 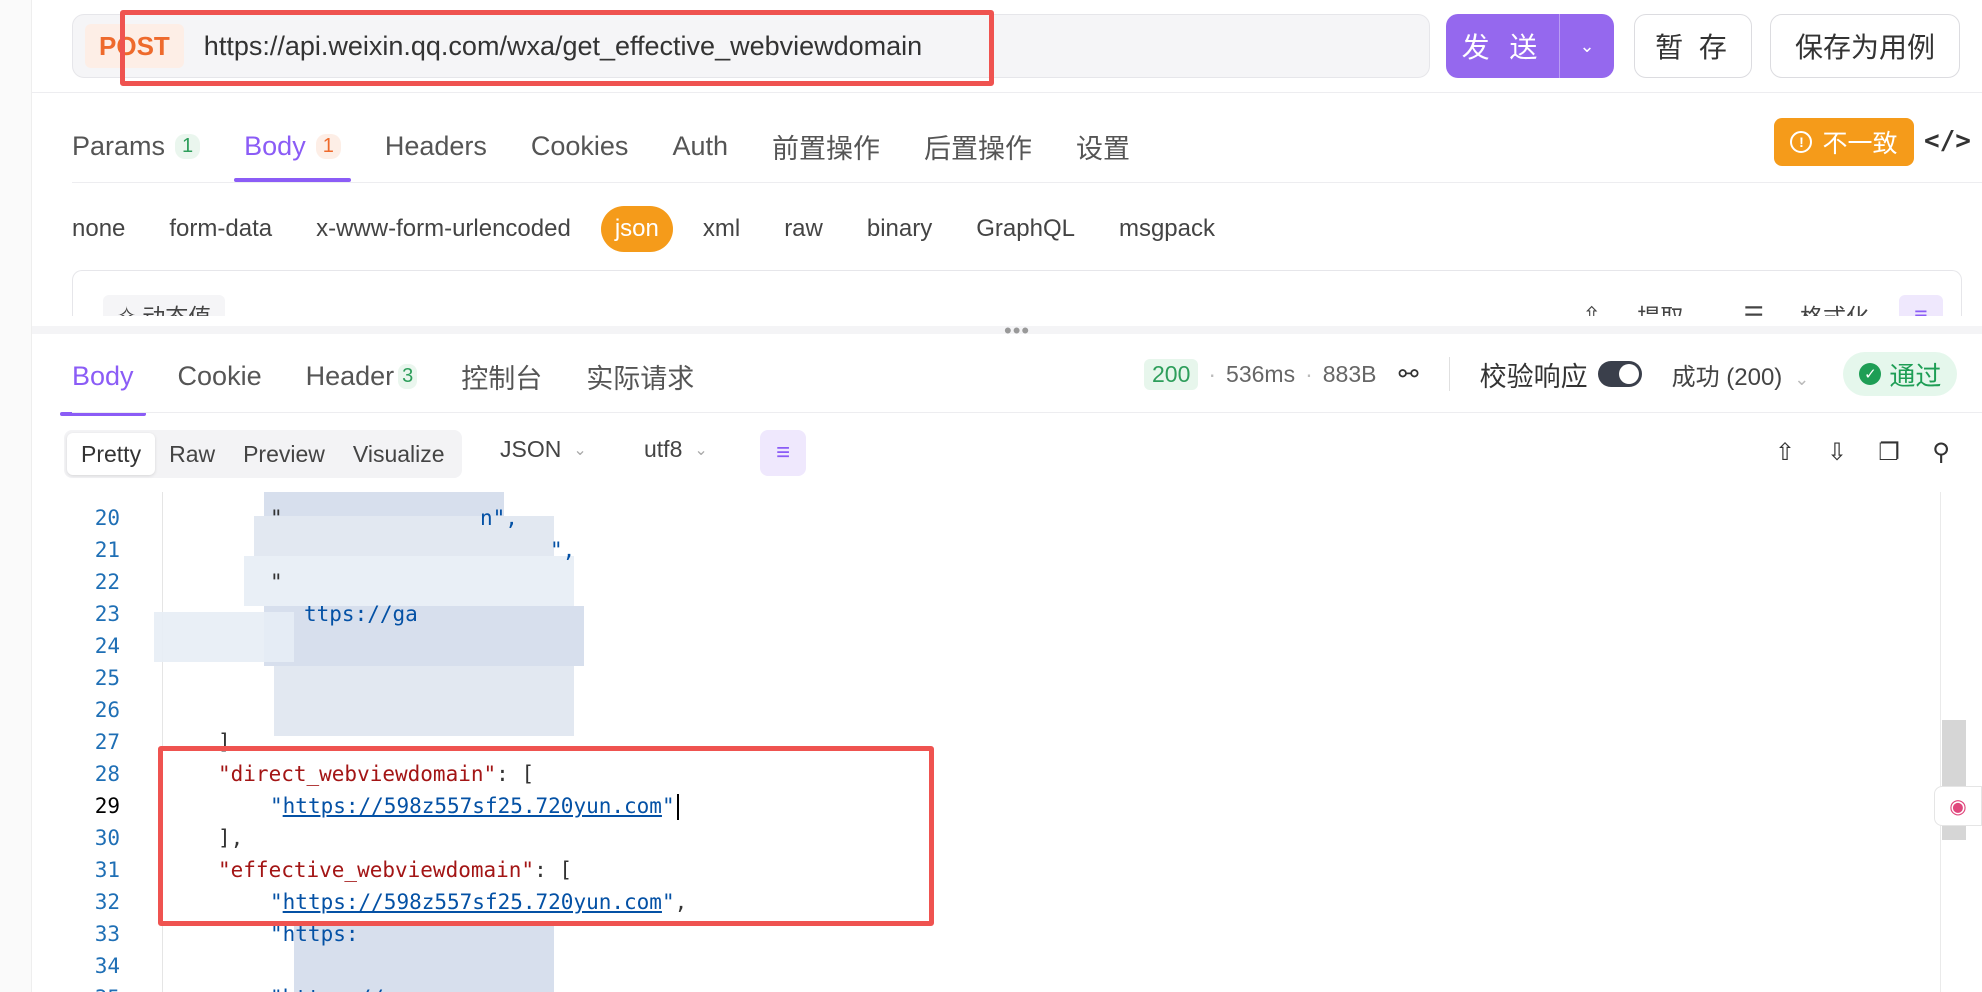 What do you see at coordinates (399, 454) in the screenshot?
I see `view-visualize: Visualize` at bounding box center [399, 454].